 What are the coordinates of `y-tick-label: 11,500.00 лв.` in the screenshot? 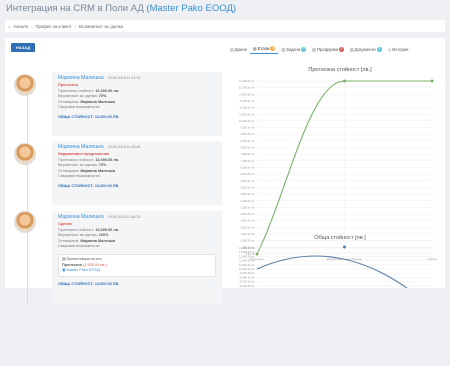 It's located at (247, 101).